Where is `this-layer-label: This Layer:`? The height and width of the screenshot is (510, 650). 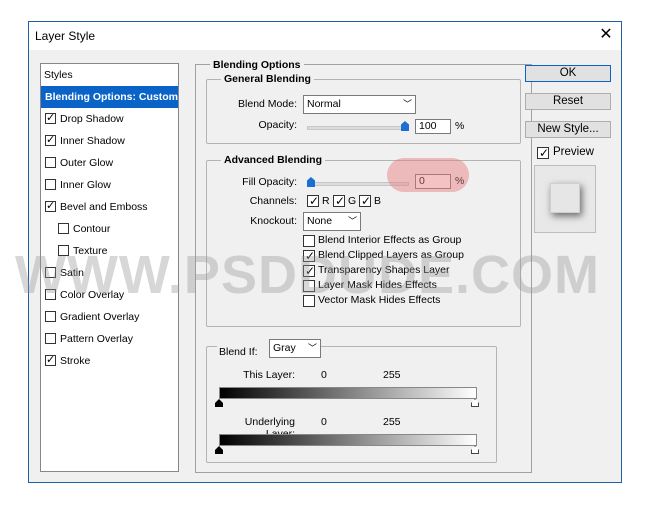
this-layer-label: This Layer: is located at coordinates (269, 375).